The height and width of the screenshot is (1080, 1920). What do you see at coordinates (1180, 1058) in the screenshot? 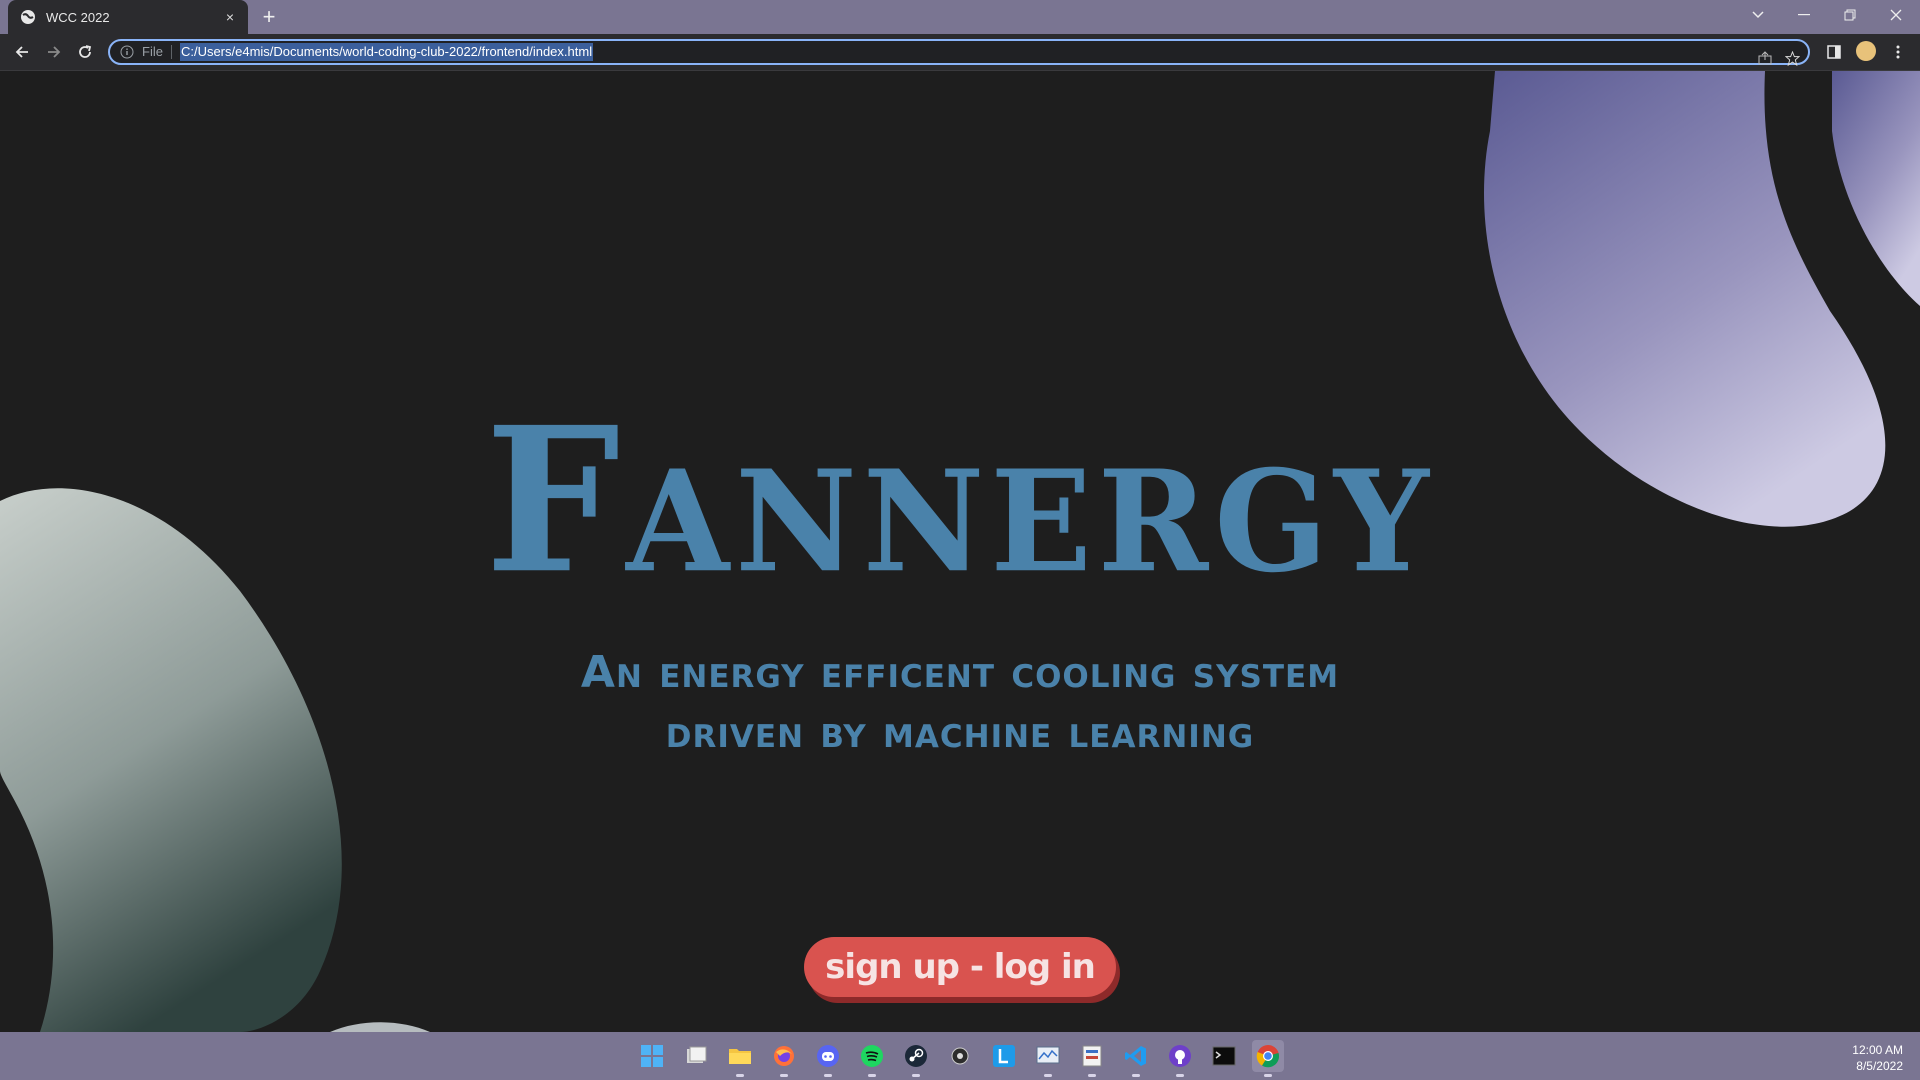
I see `github-desktop-icon` at bounding box center [1180, 1058].